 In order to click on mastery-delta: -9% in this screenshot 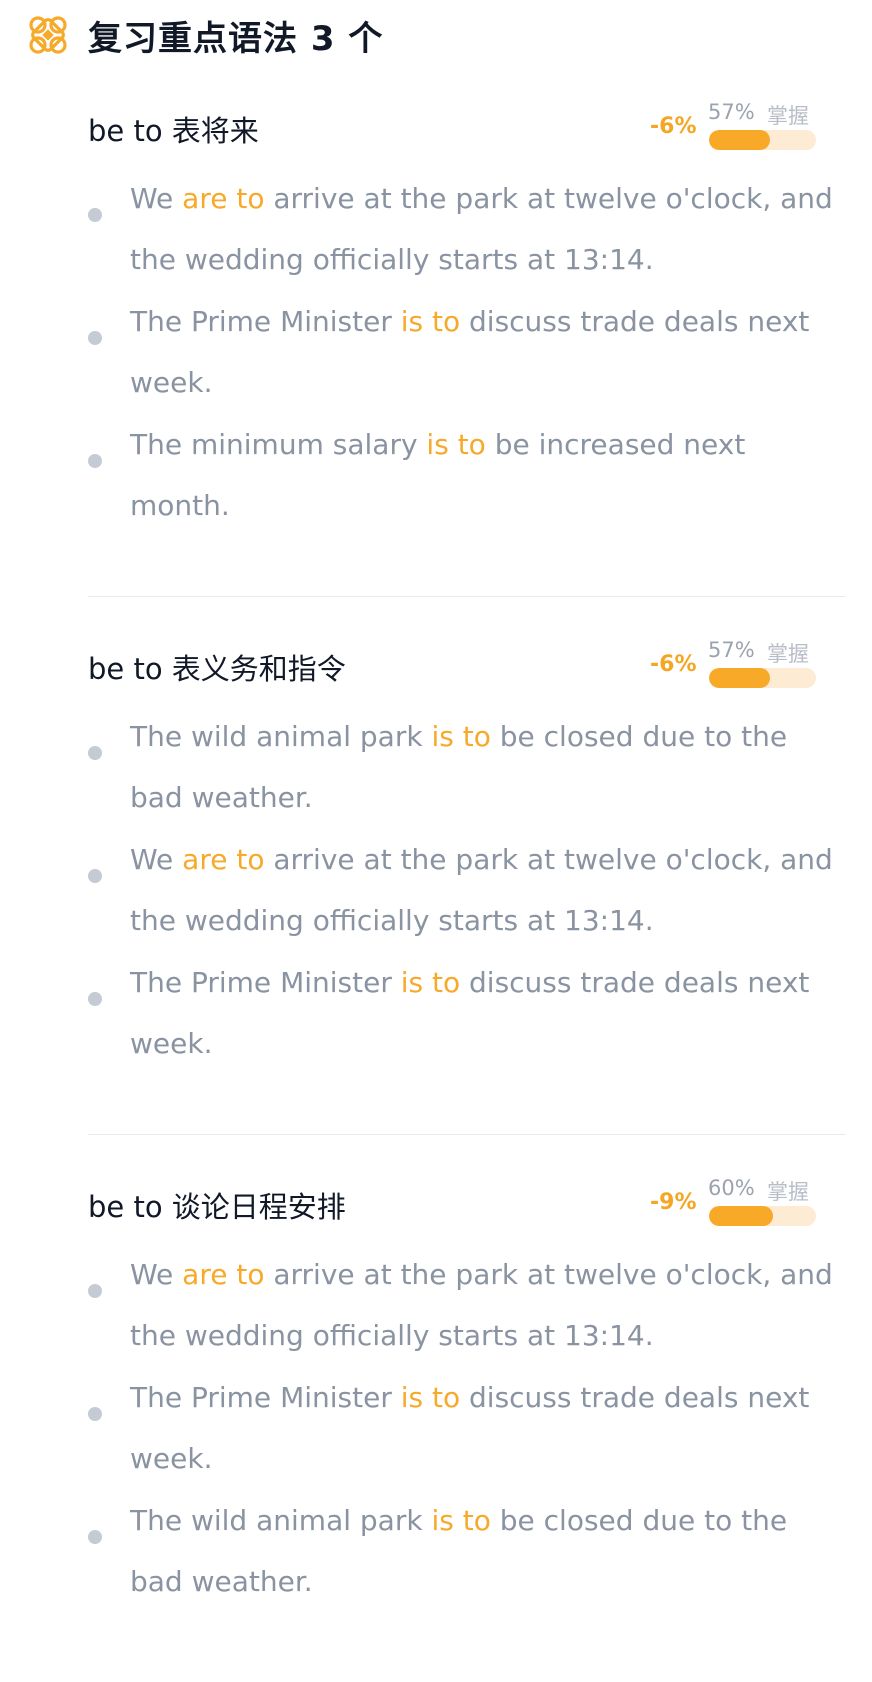, I will do `click(673, 1202)`.